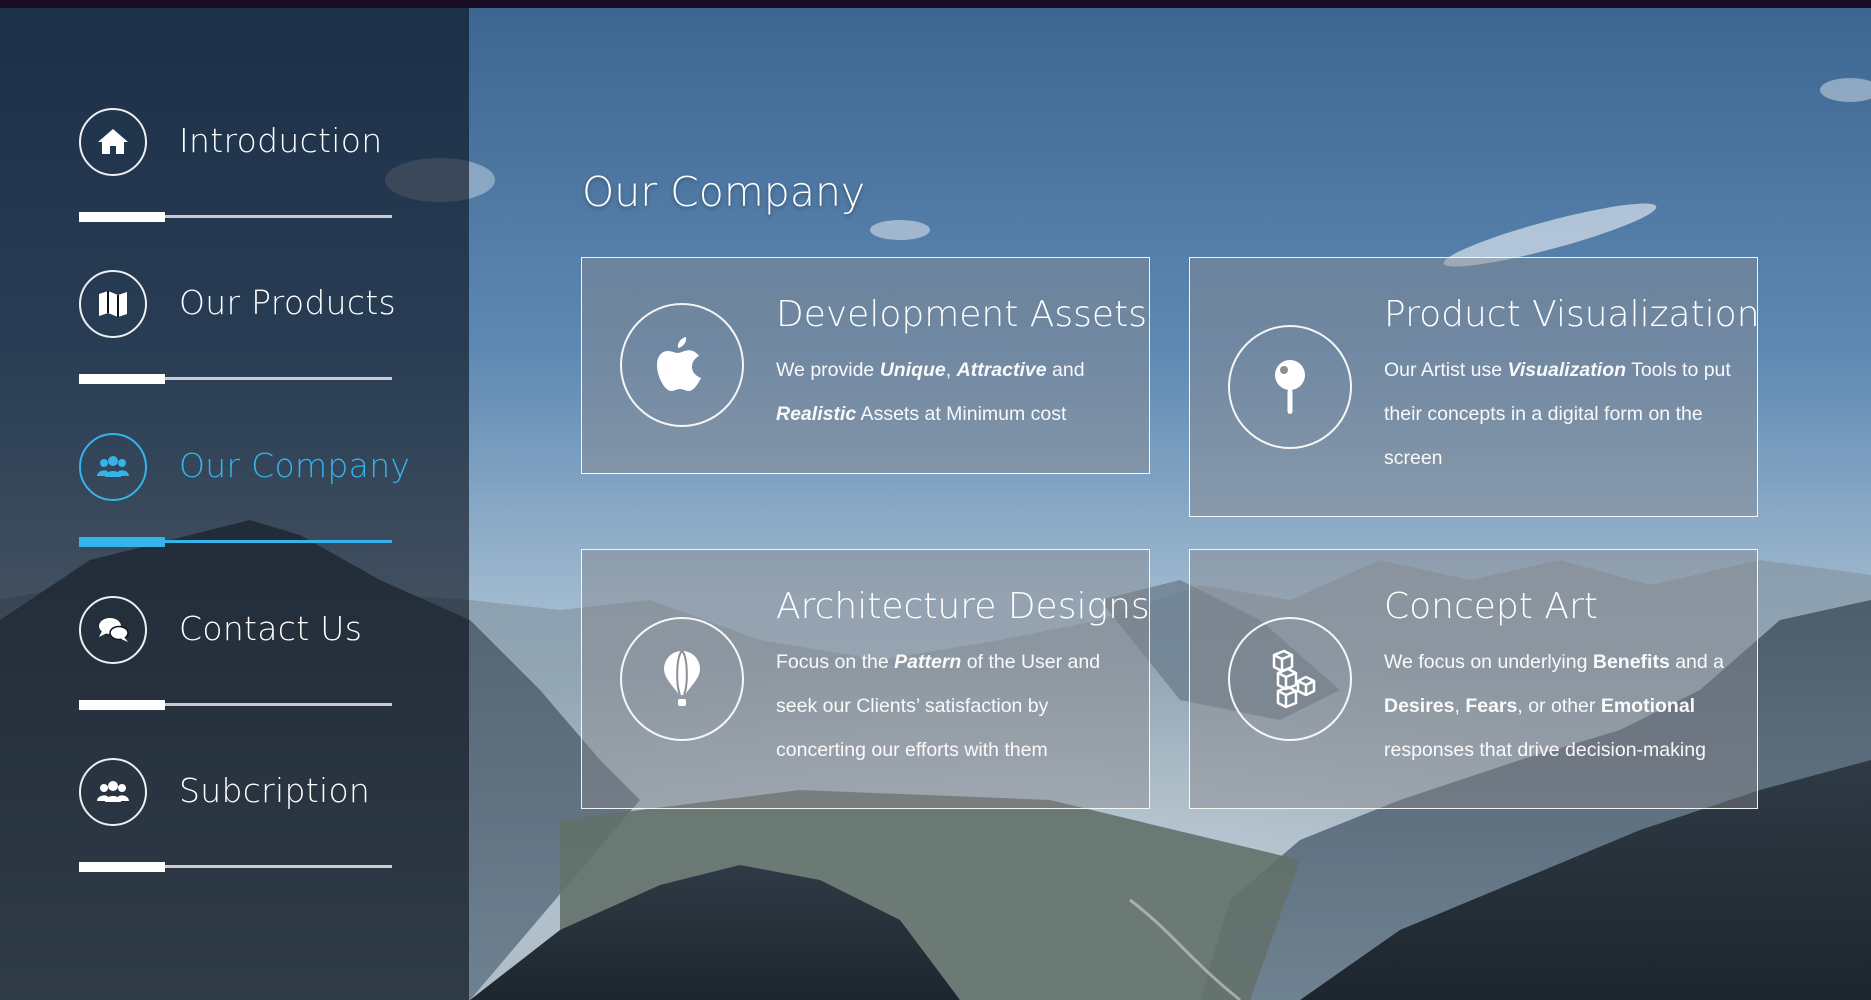  Describe the element at coordinates (1491, 606) in the screenshot. I see `card-title: Concept Art` at that location.